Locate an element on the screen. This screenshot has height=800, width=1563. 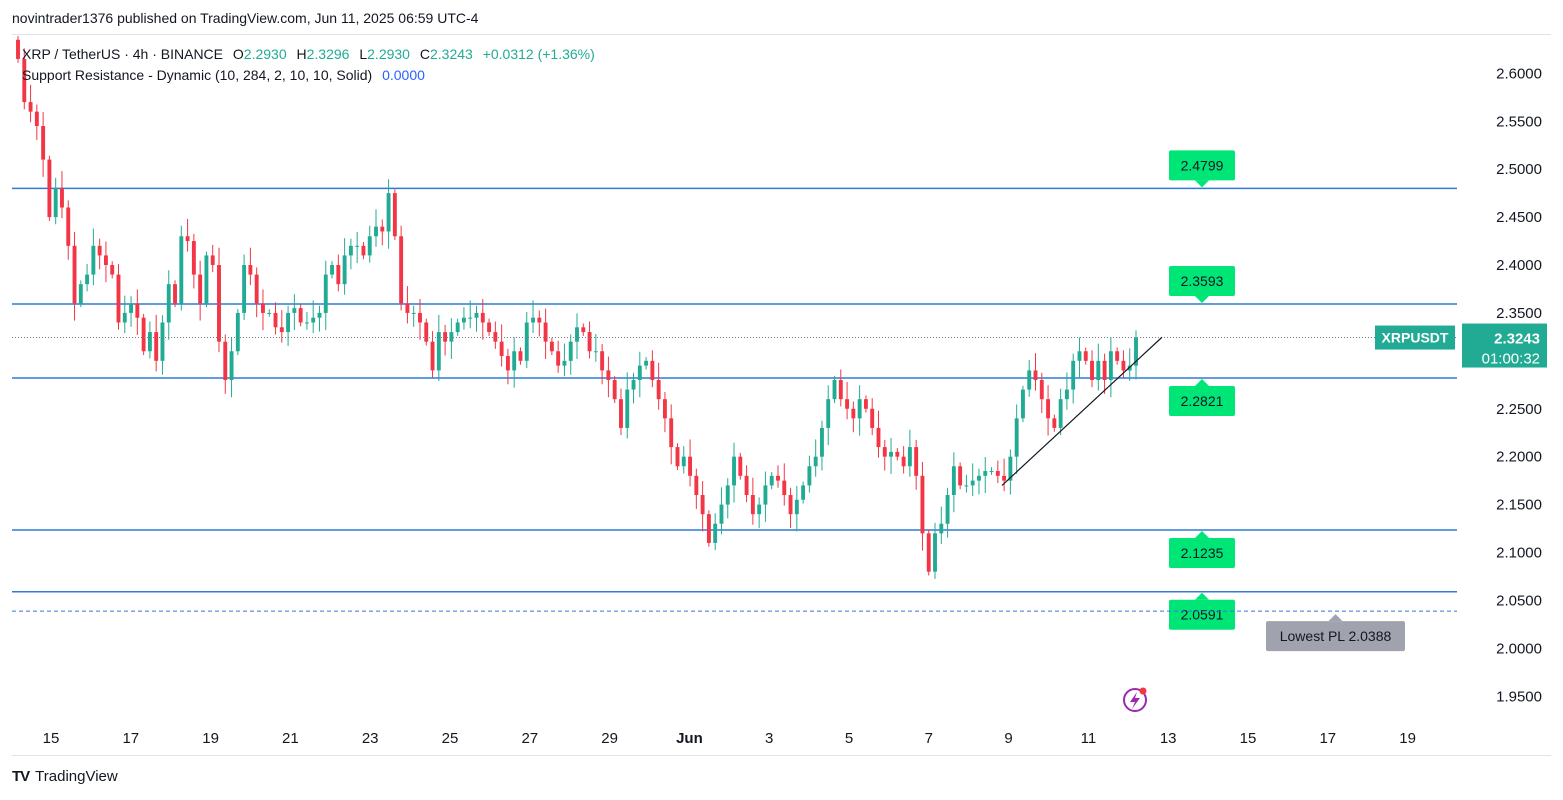
x-tick-label: 7 is located at coordinates (929, 738).